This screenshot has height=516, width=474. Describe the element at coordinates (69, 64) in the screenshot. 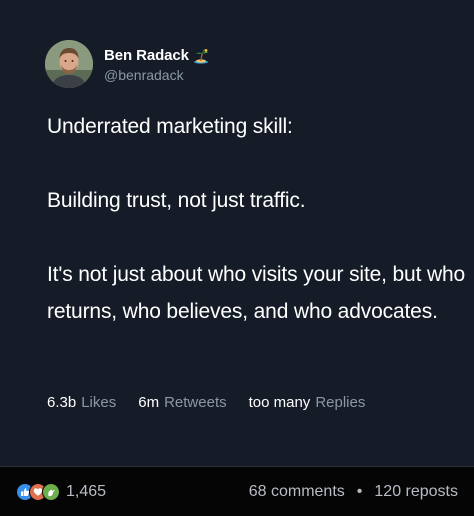

I see `avatar` at that location.